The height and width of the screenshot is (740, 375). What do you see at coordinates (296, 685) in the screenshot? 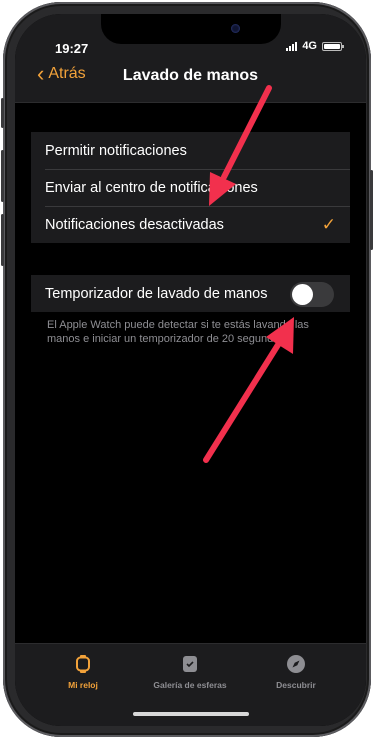
I see `tab-label: Descubrir` at bounding box center [296, 685].